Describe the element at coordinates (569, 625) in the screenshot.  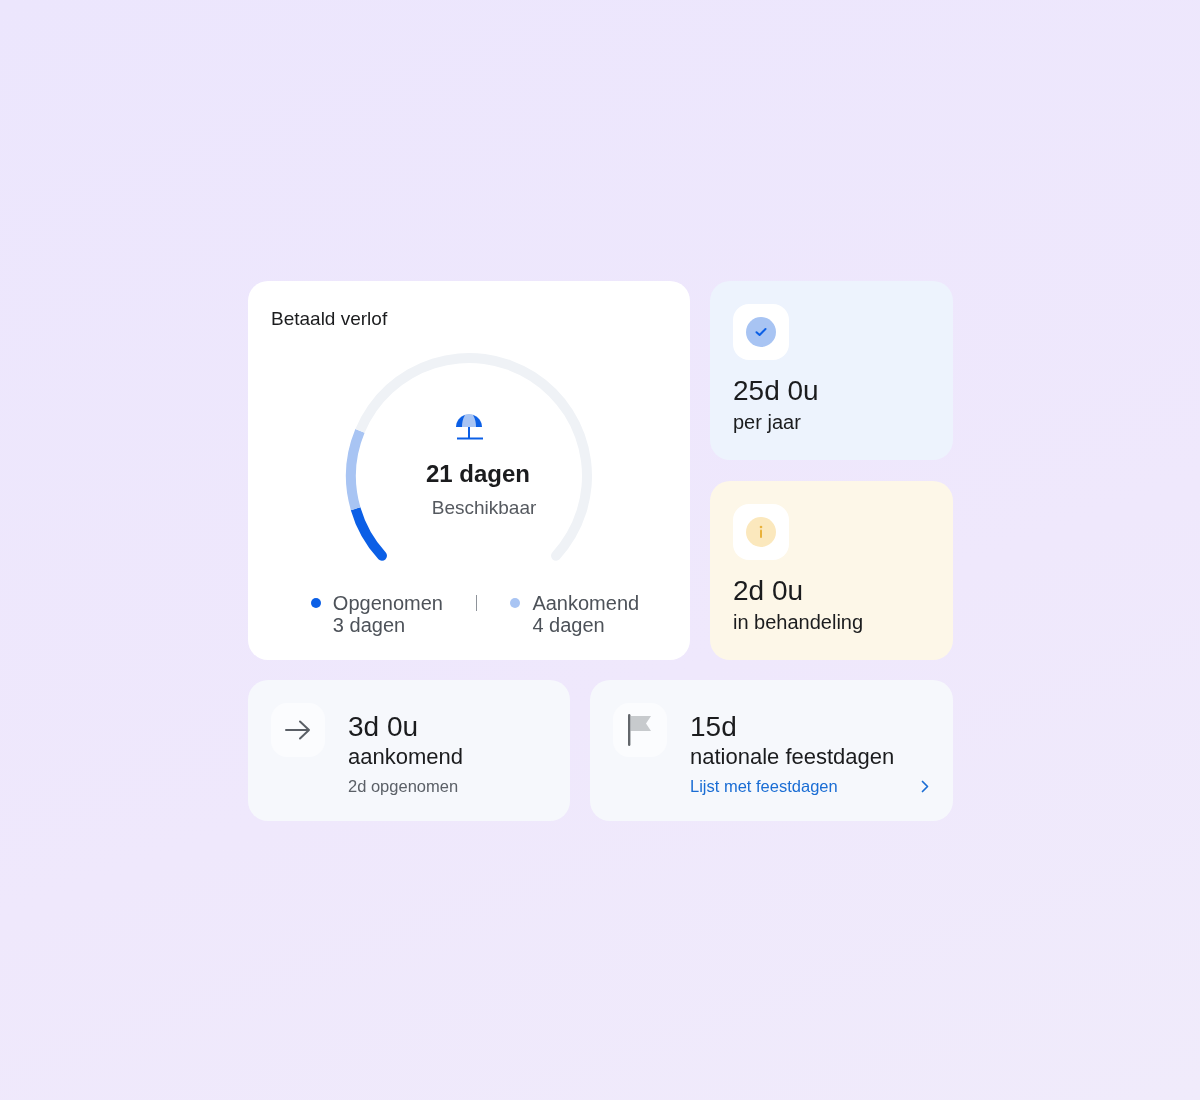
I see `legend-value: 4 dagen` at that location.